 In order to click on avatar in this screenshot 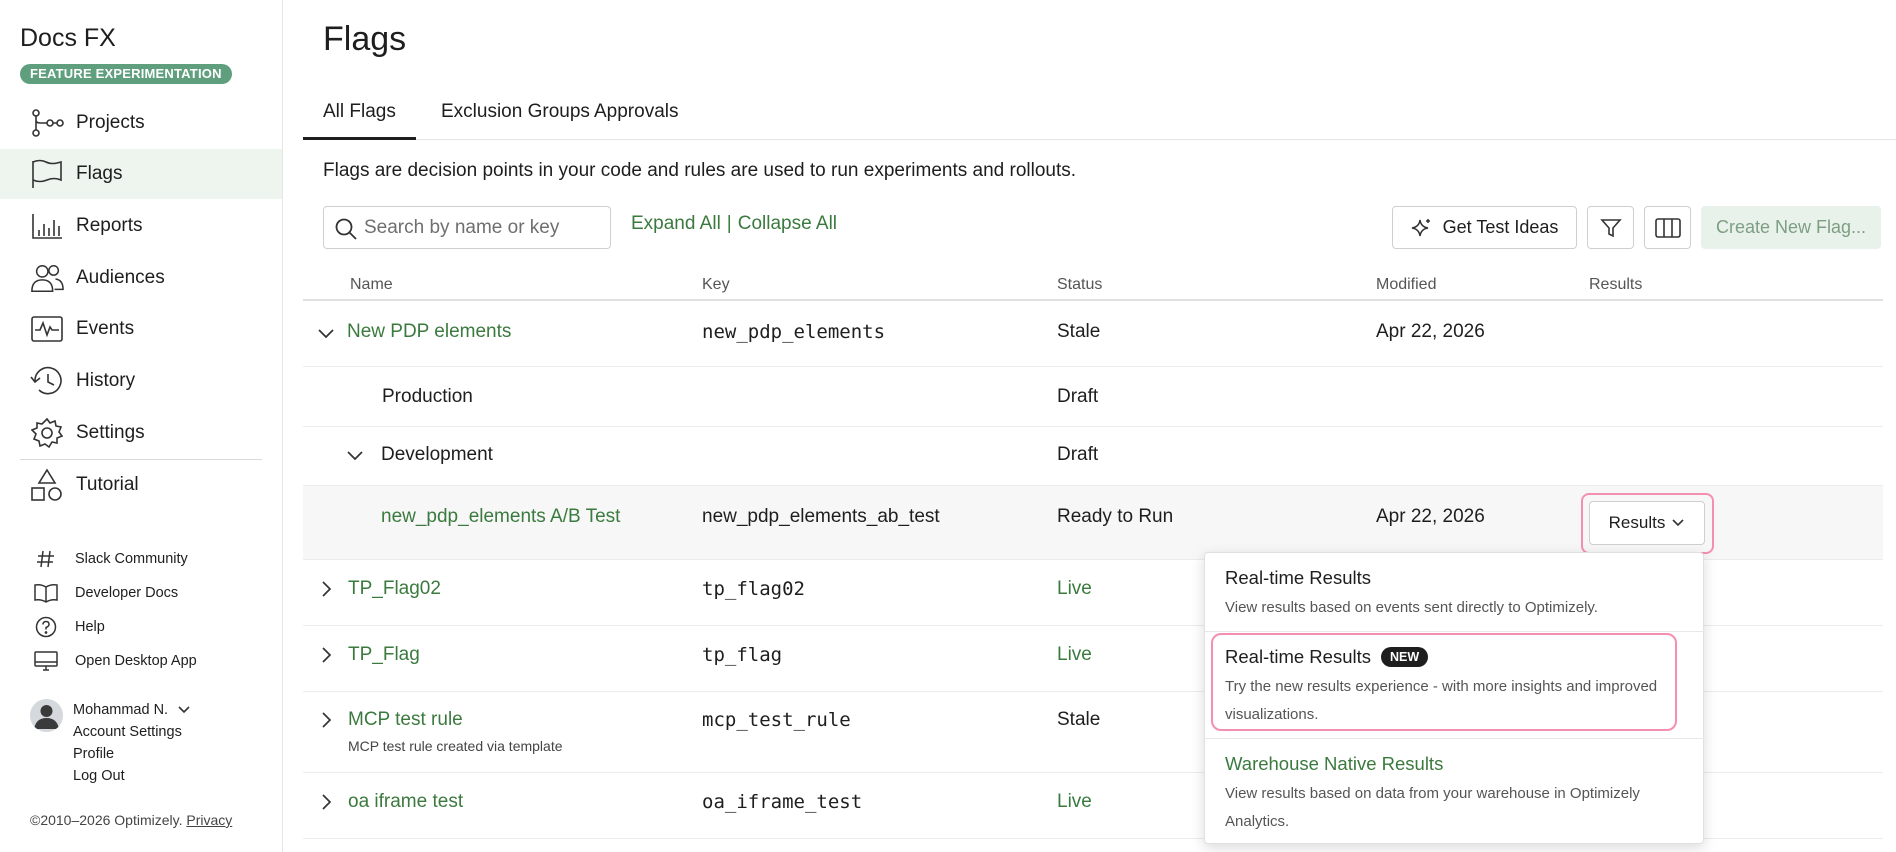, I will do `click(46, 715)`.